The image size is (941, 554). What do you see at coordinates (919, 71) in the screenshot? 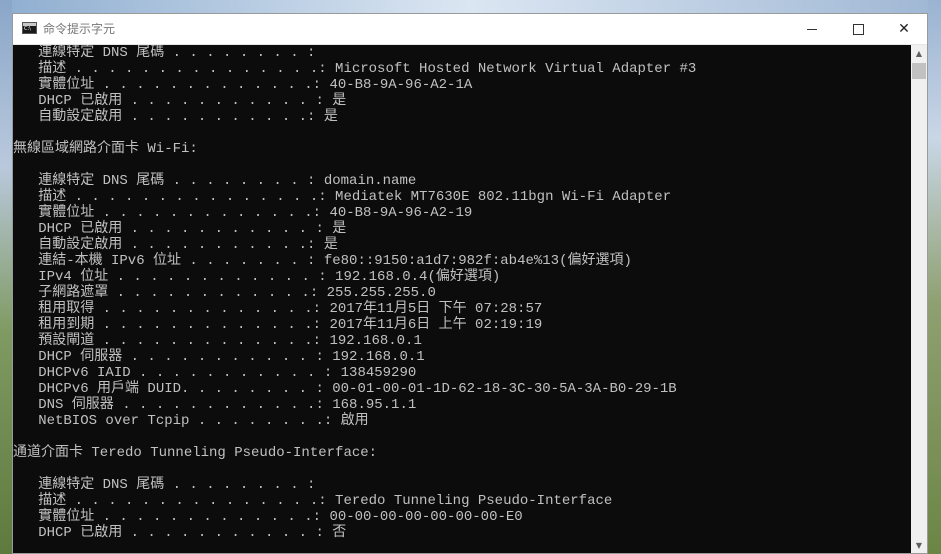
I see `scrollbar-thumb` at bounding box center [919, 71].